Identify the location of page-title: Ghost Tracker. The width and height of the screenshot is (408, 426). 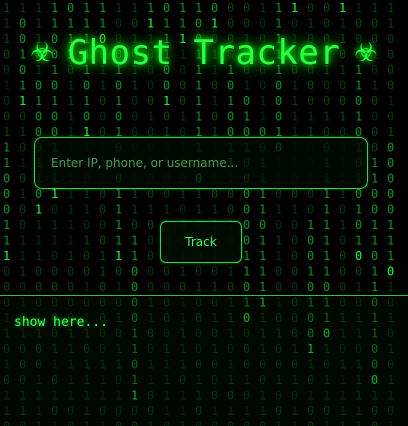
(204, 53).